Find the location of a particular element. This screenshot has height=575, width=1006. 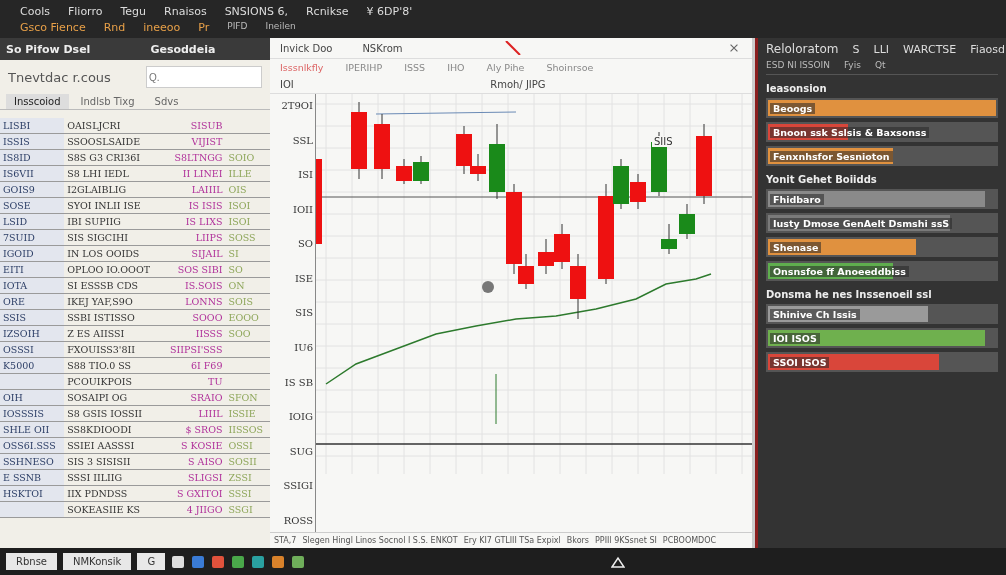

table-cell: LISBI is located at coordinates (17, 125).